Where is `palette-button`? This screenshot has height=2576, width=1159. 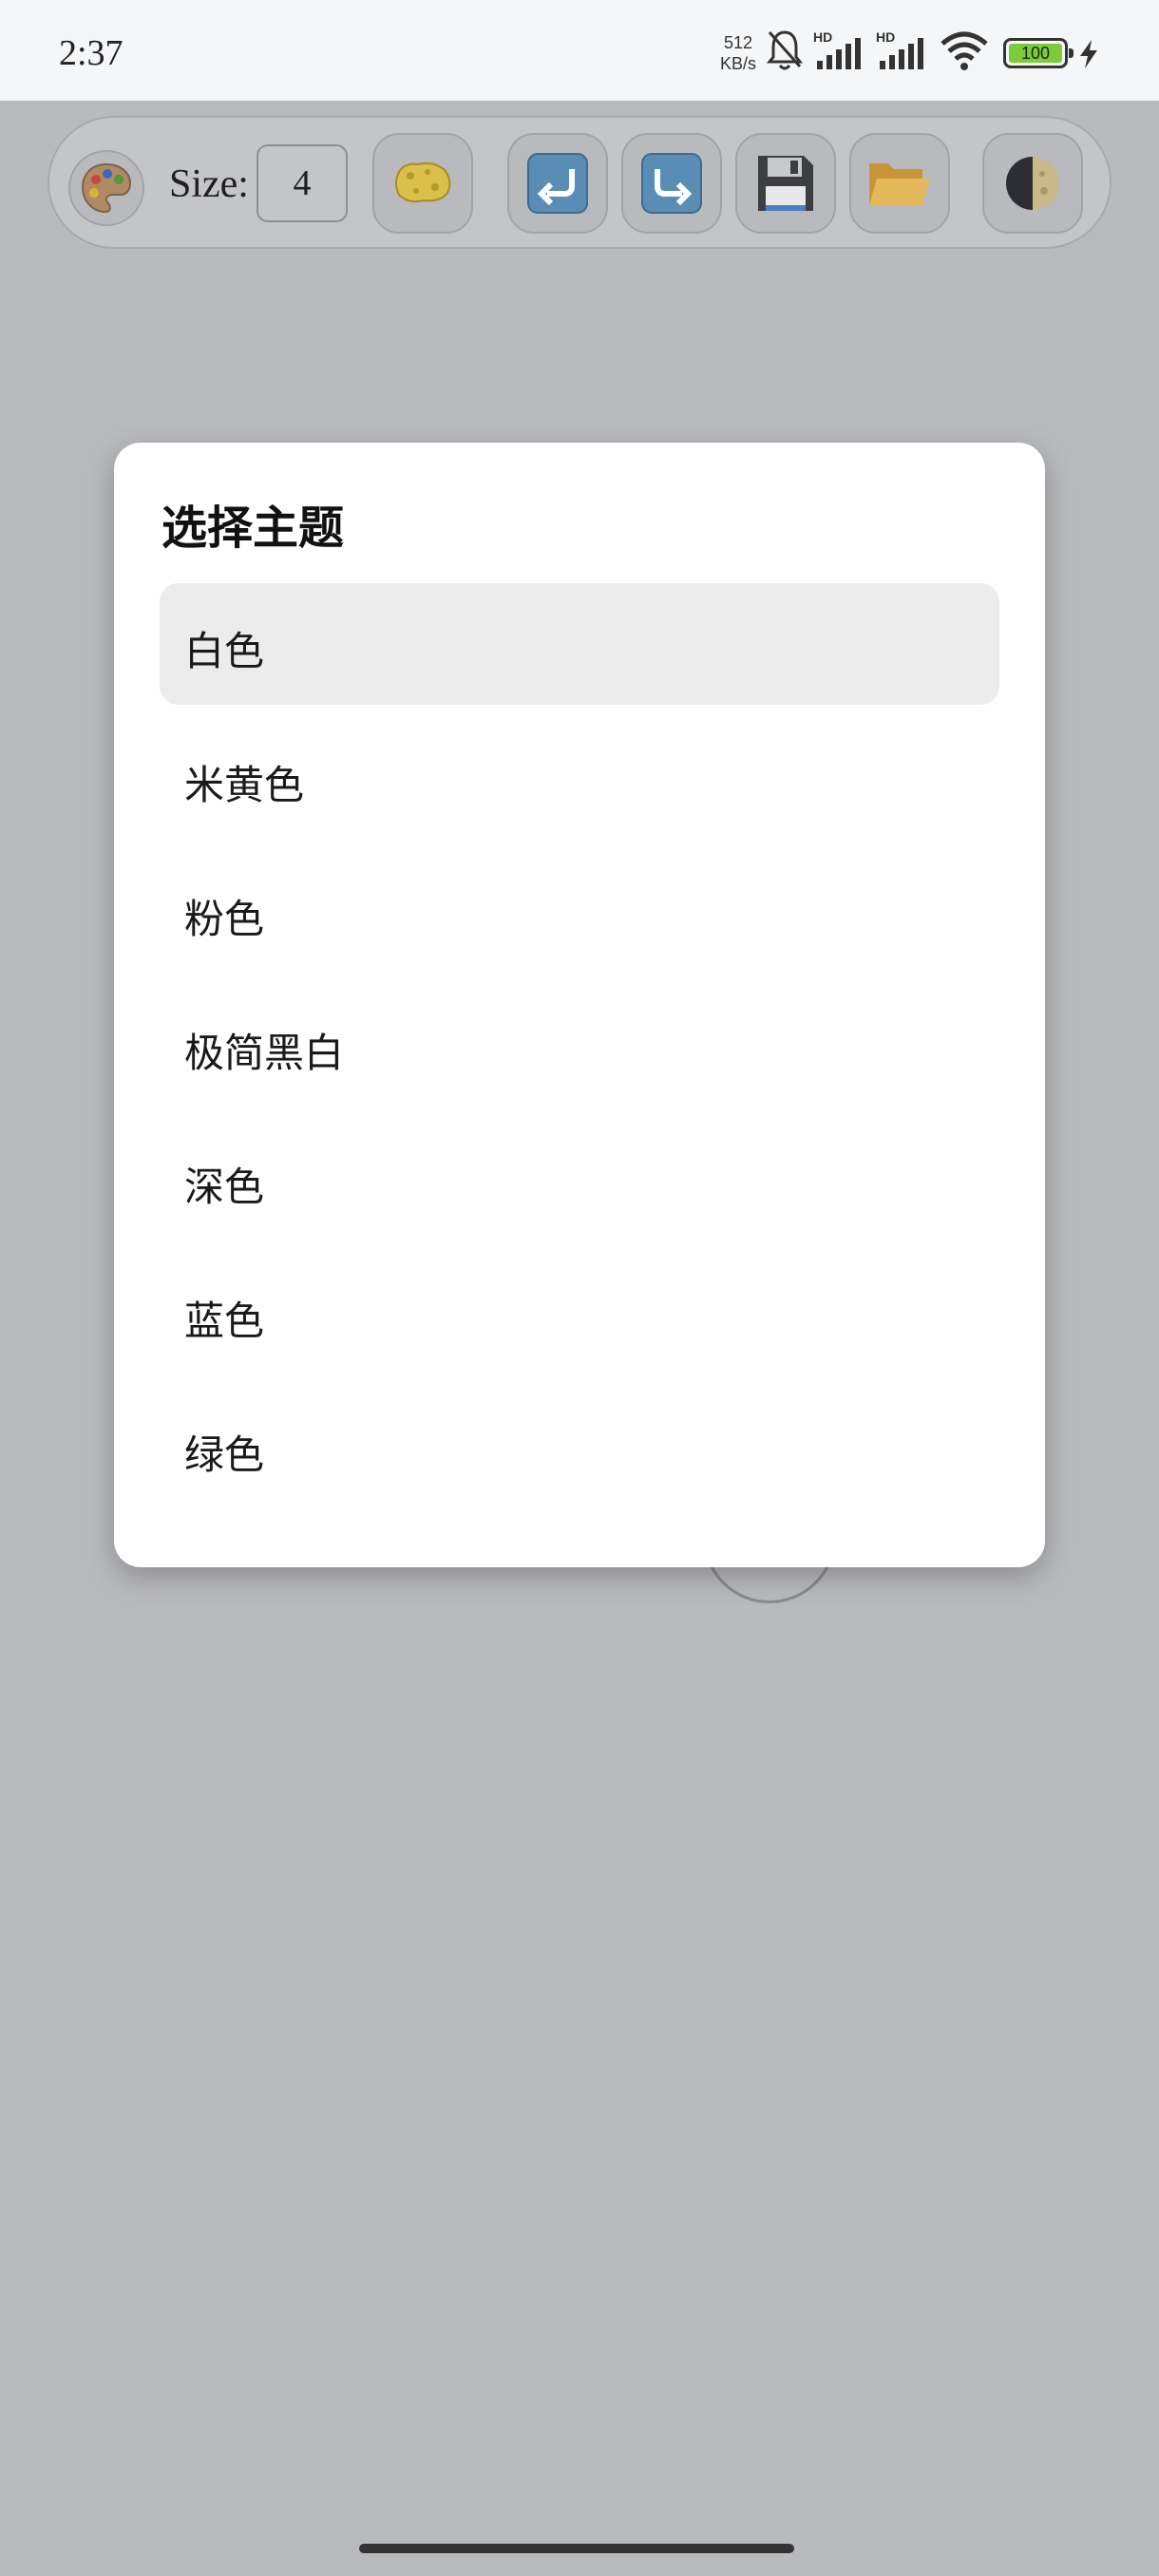
palette-button is located at coordinates (106, 188).